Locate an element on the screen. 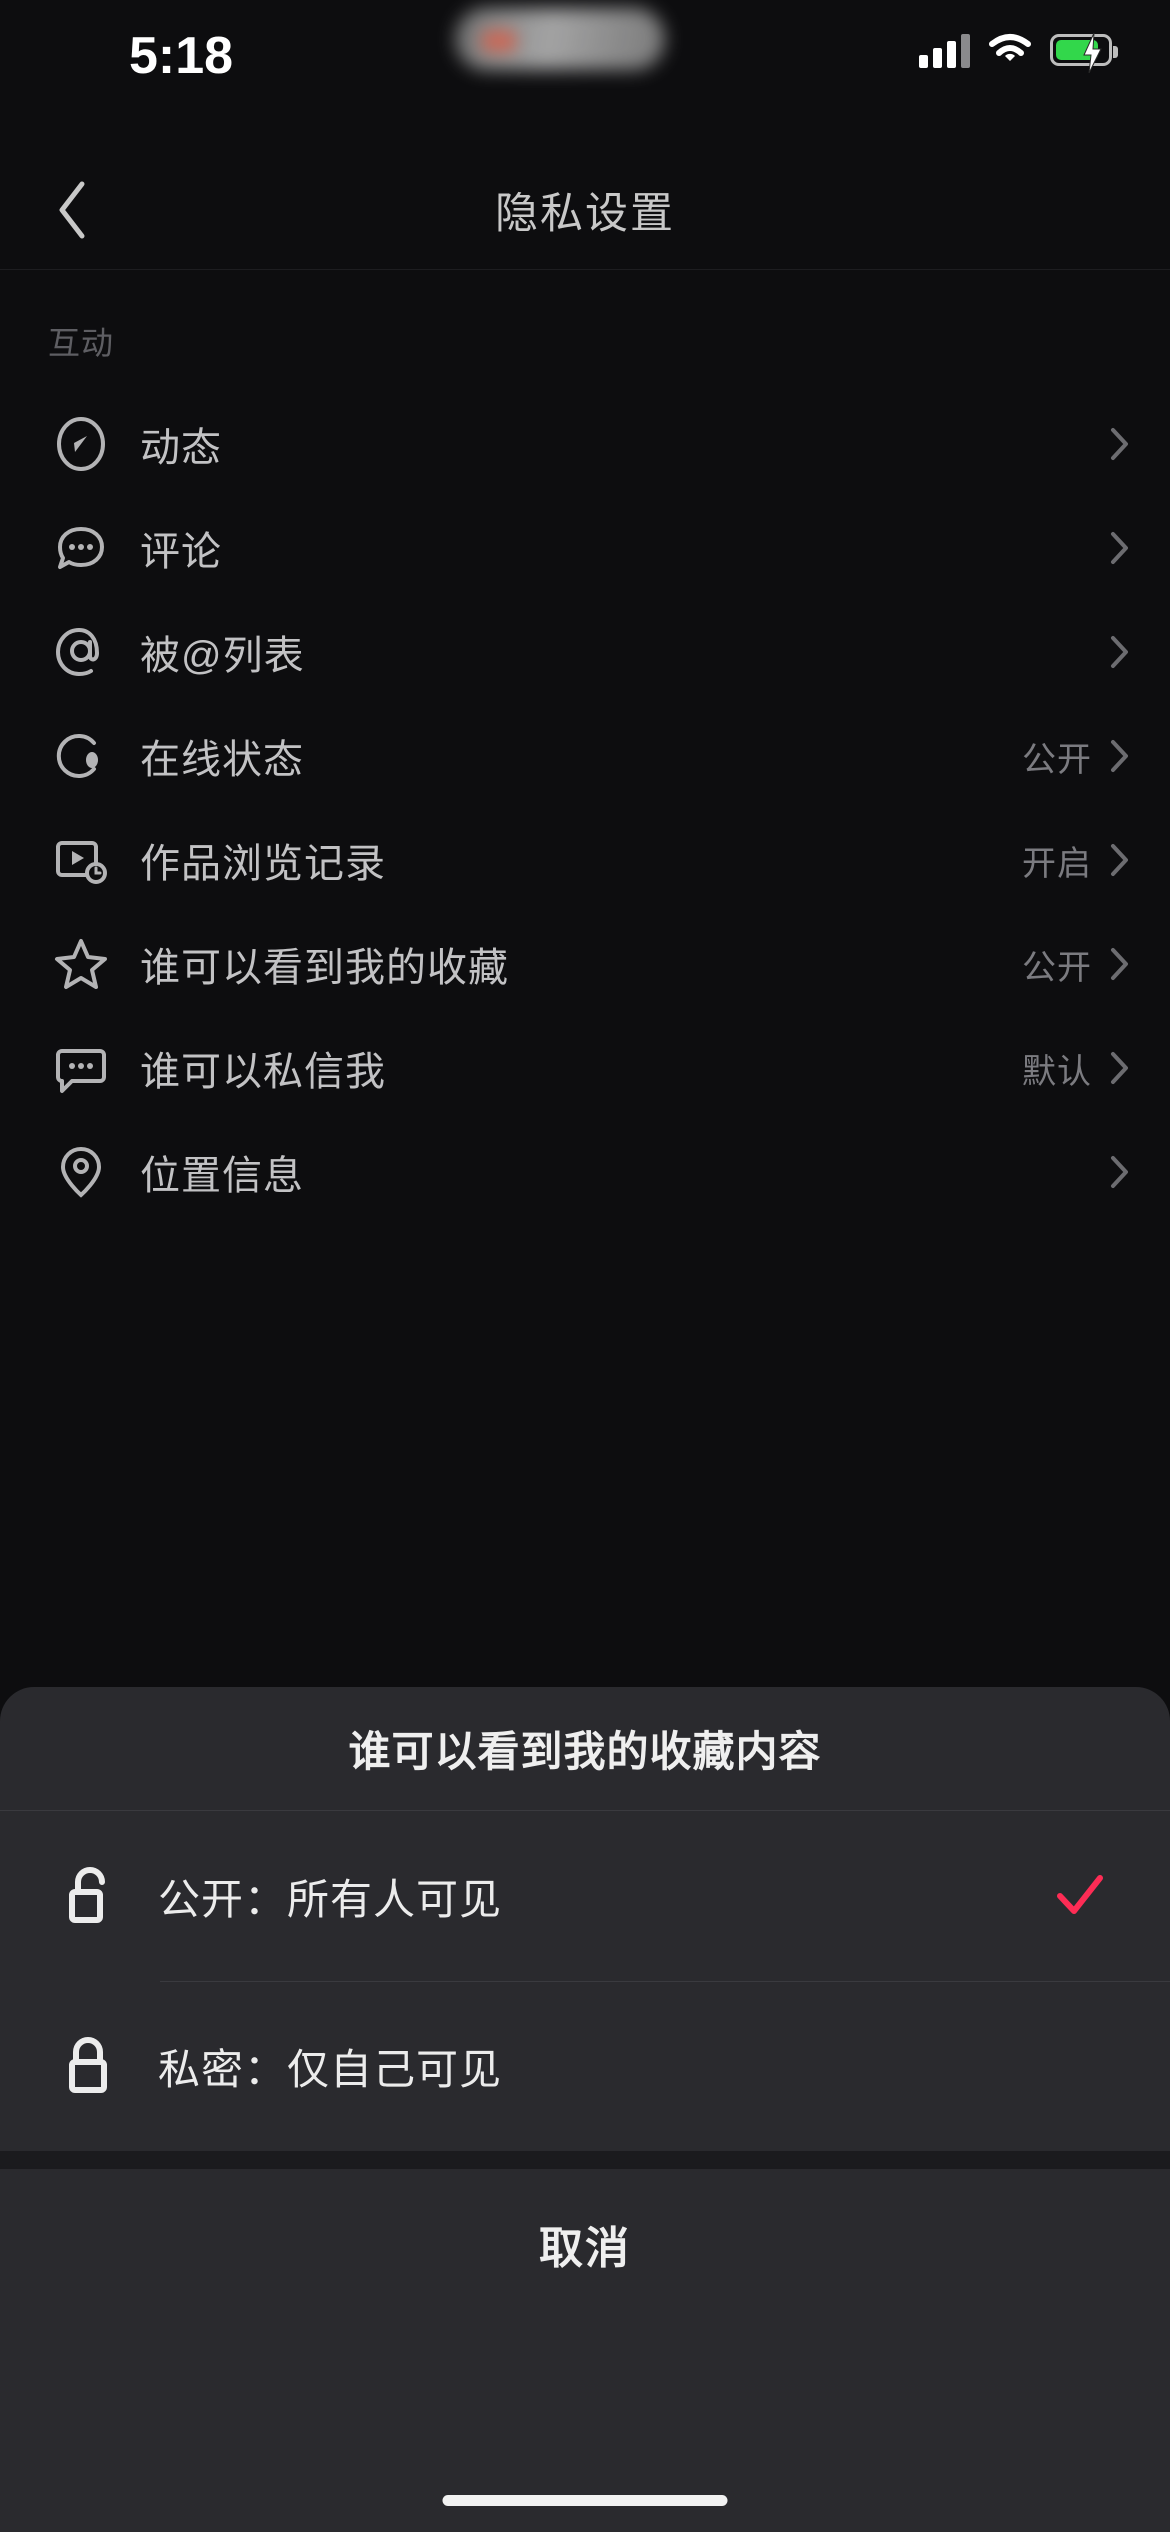 The height and width of the screenshot is (2532, 1170). check-icon is located at coordinates (1080, 1896).